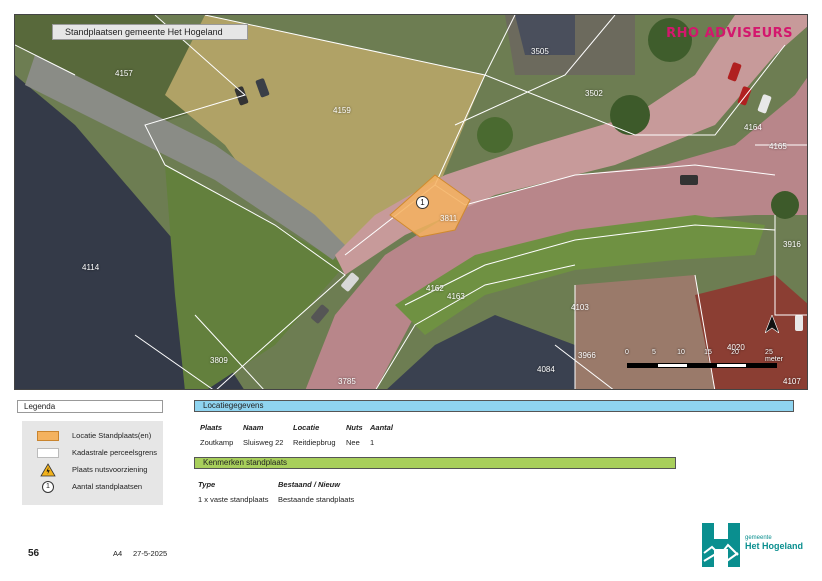 The image size is (822, 581). What do you see at coordinates (449, 218) in the screenshot?
I see `parcel-label: 3811` at bounding box center [449, 218].